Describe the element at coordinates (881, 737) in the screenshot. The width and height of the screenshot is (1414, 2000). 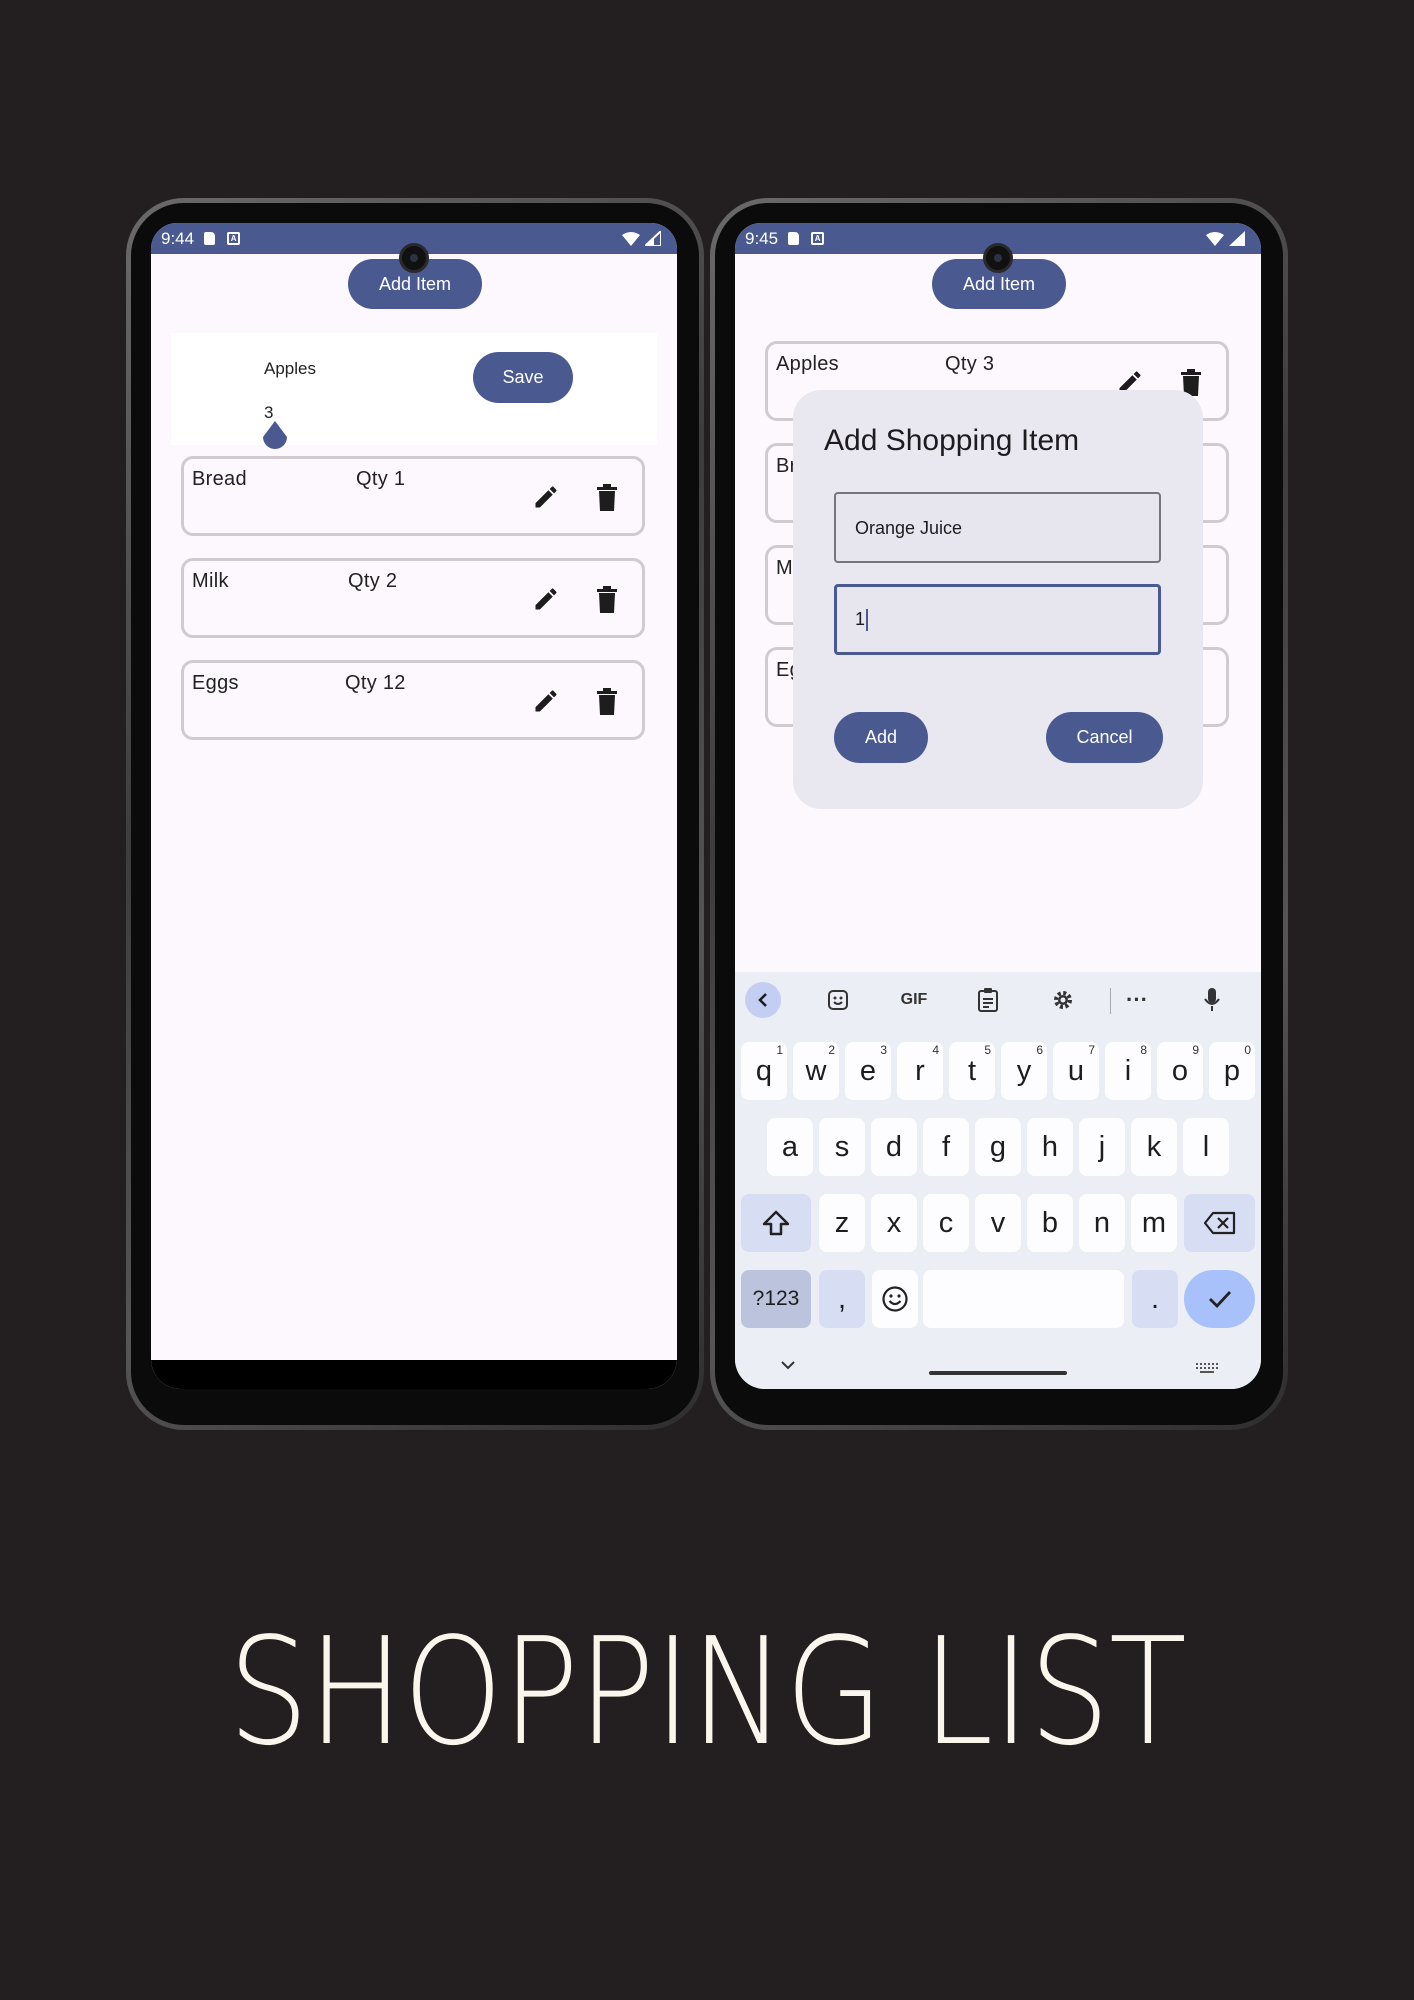
I see `add-button: Add` at that location.